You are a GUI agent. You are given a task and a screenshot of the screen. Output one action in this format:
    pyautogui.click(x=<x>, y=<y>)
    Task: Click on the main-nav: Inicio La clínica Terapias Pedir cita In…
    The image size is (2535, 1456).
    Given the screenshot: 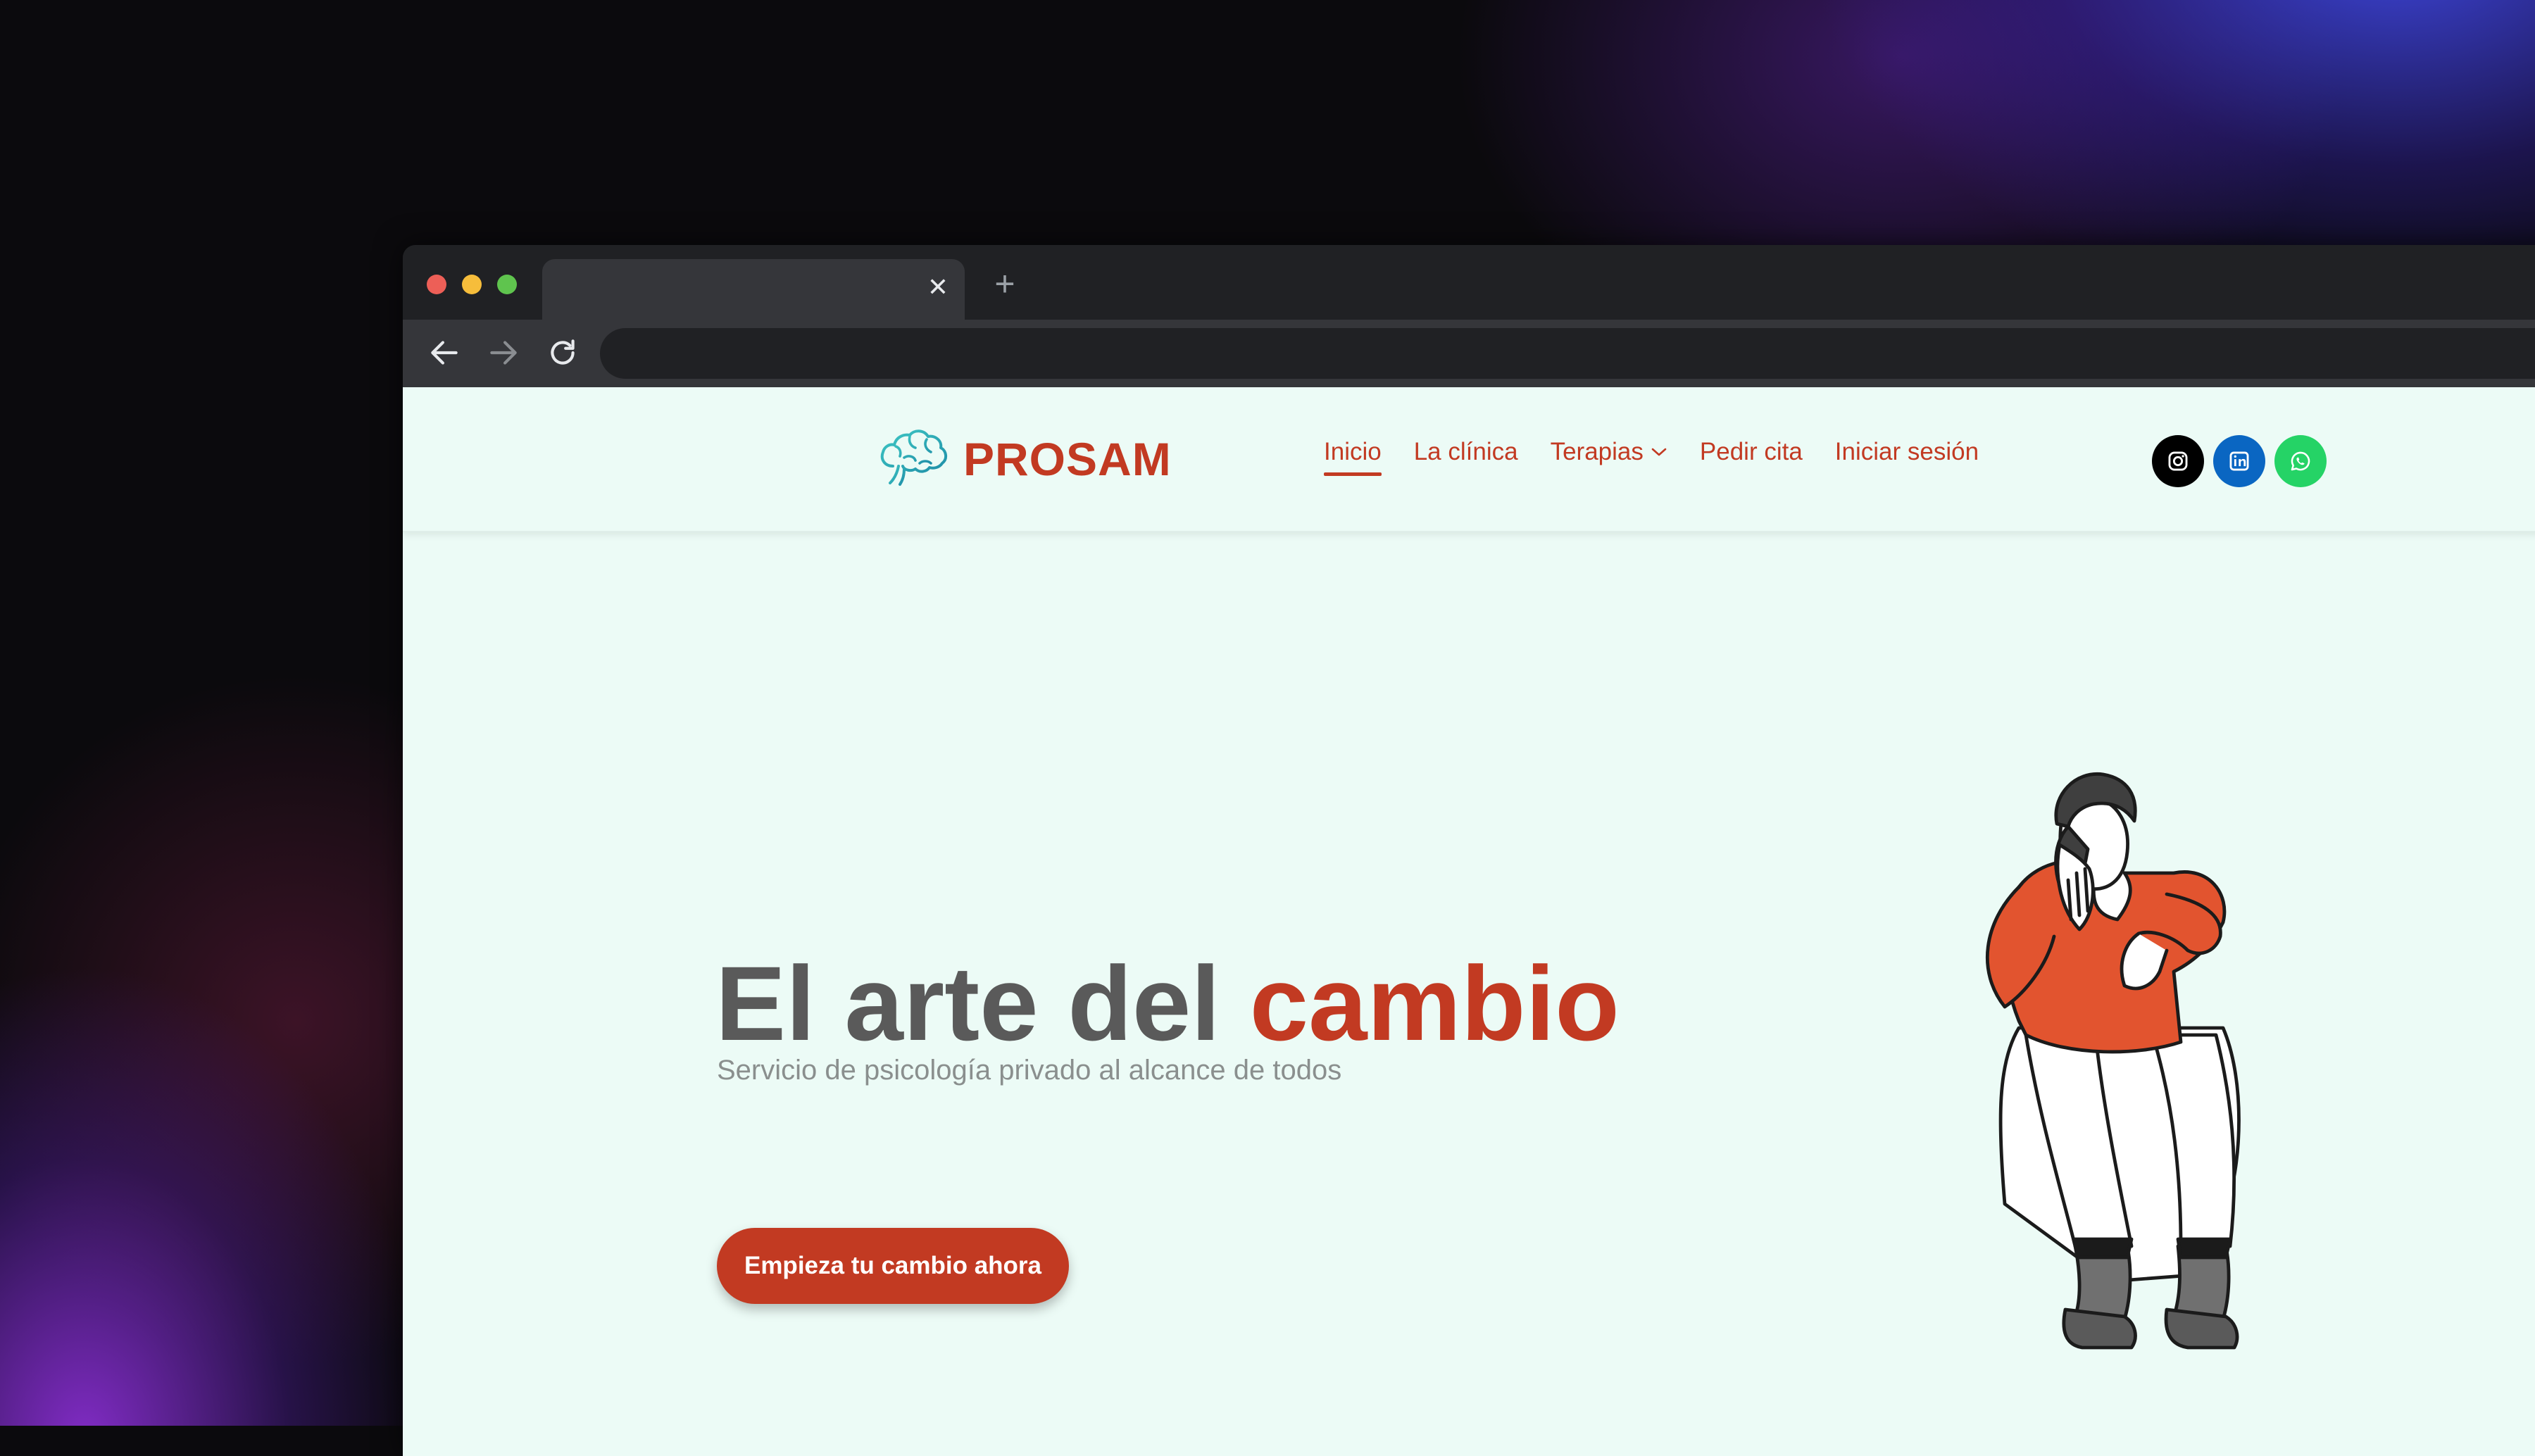 What is the action you would take?
    pyautogui.click(x=1667, y=457)
    